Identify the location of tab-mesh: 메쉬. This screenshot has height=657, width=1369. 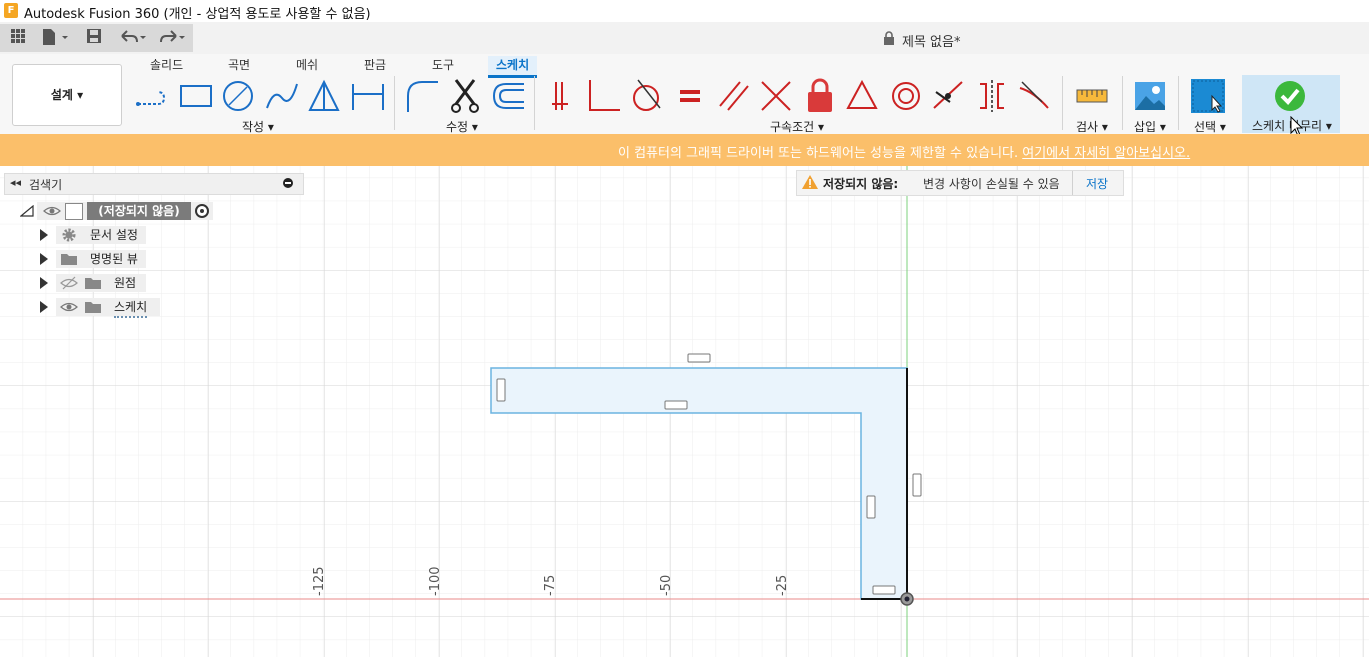
(307, 64).